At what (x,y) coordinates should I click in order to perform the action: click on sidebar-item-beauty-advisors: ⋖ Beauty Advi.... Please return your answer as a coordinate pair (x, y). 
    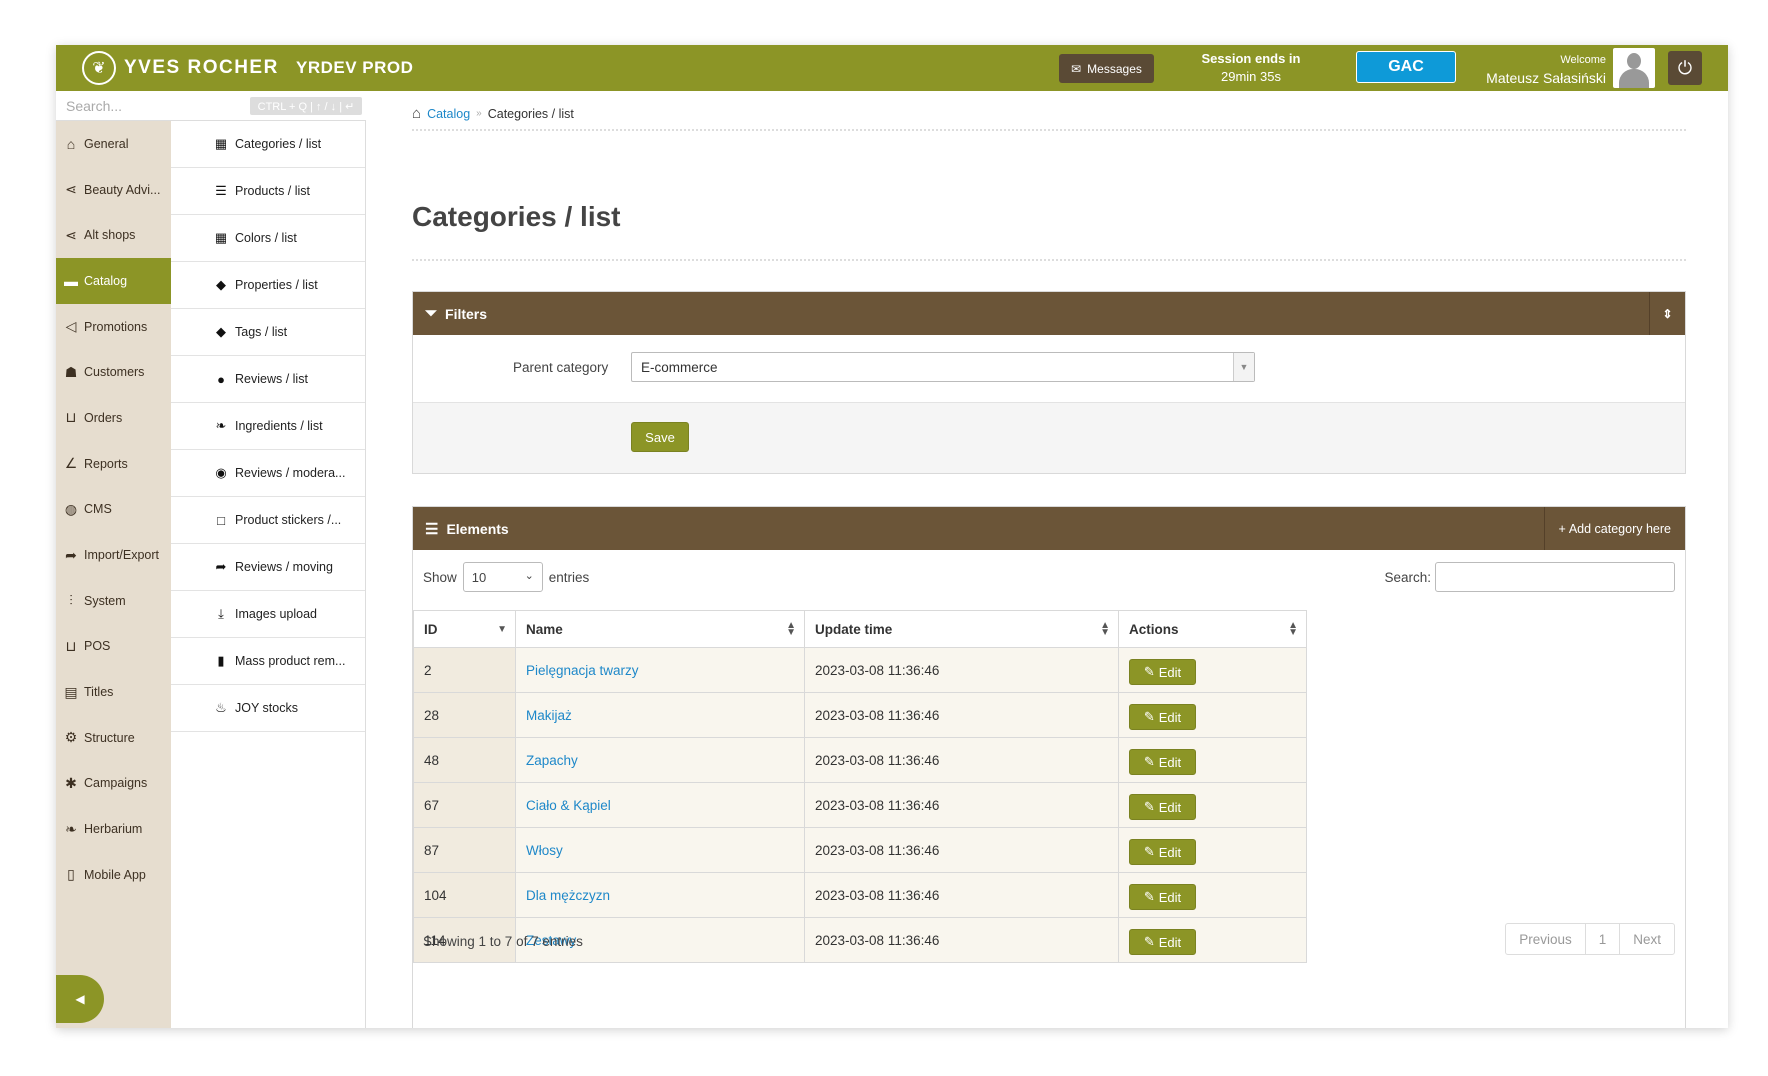
    Looking at the image, I should click on (113, 190).